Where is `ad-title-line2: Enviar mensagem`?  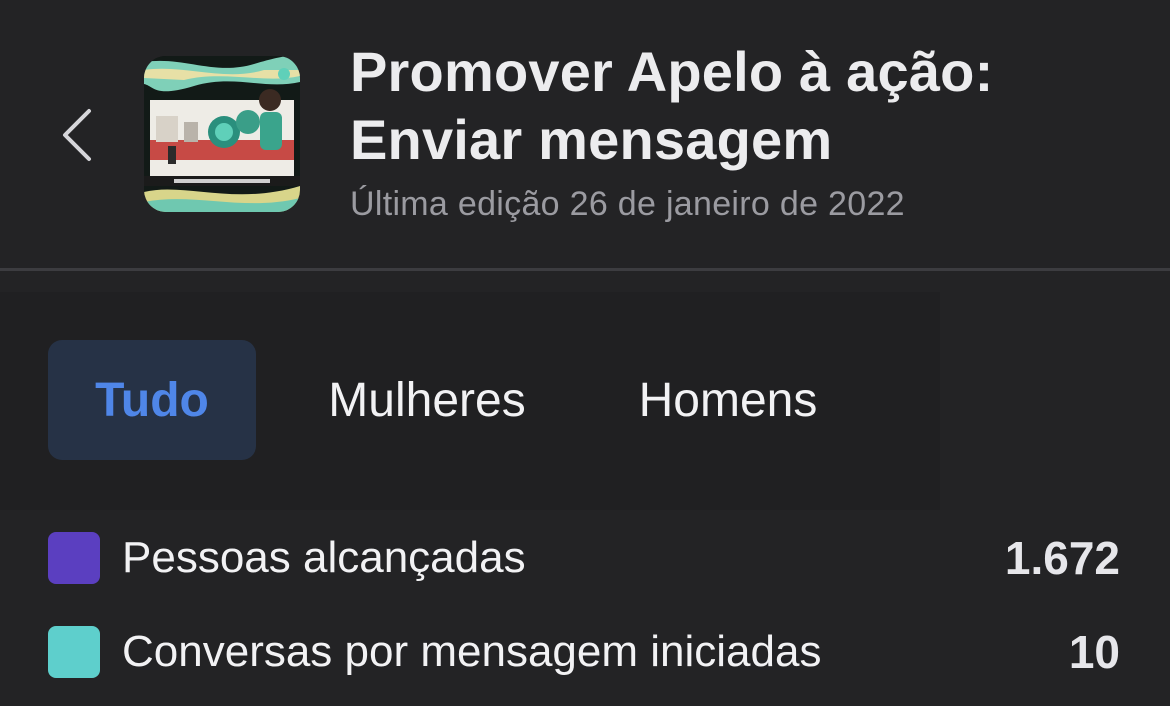
ad-title-line2: Enviar mensagem is located at coordinates (591, 139).